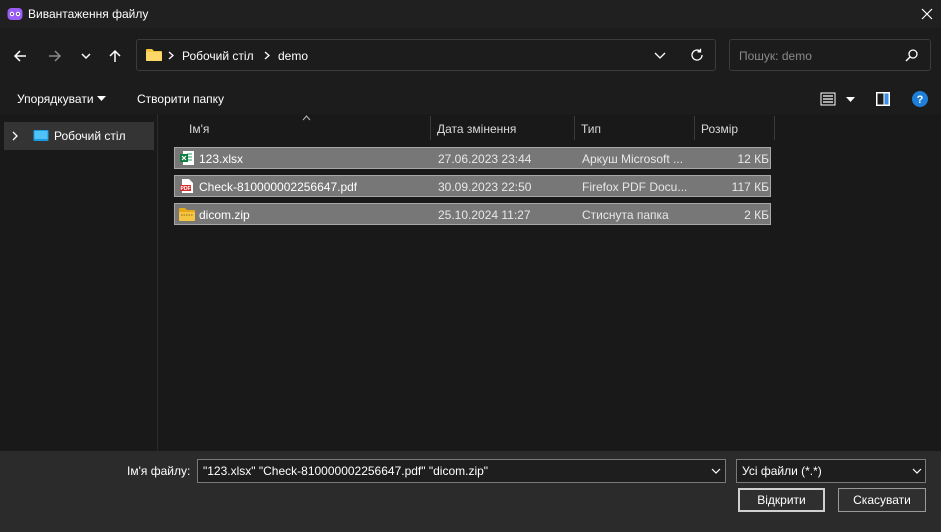  I want to click on file-type-value: Усі файли (*.*), so click(782, 471).